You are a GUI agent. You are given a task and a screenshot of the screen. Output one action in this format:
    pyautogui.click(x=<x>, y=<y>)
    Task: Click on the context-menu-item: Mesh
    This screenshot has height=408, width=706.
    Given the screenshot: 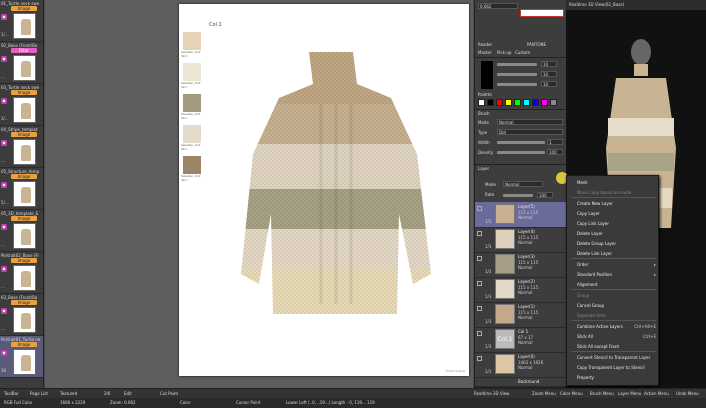 What is the action you would take?
    pyautogui.click(x=613, y=182)
    